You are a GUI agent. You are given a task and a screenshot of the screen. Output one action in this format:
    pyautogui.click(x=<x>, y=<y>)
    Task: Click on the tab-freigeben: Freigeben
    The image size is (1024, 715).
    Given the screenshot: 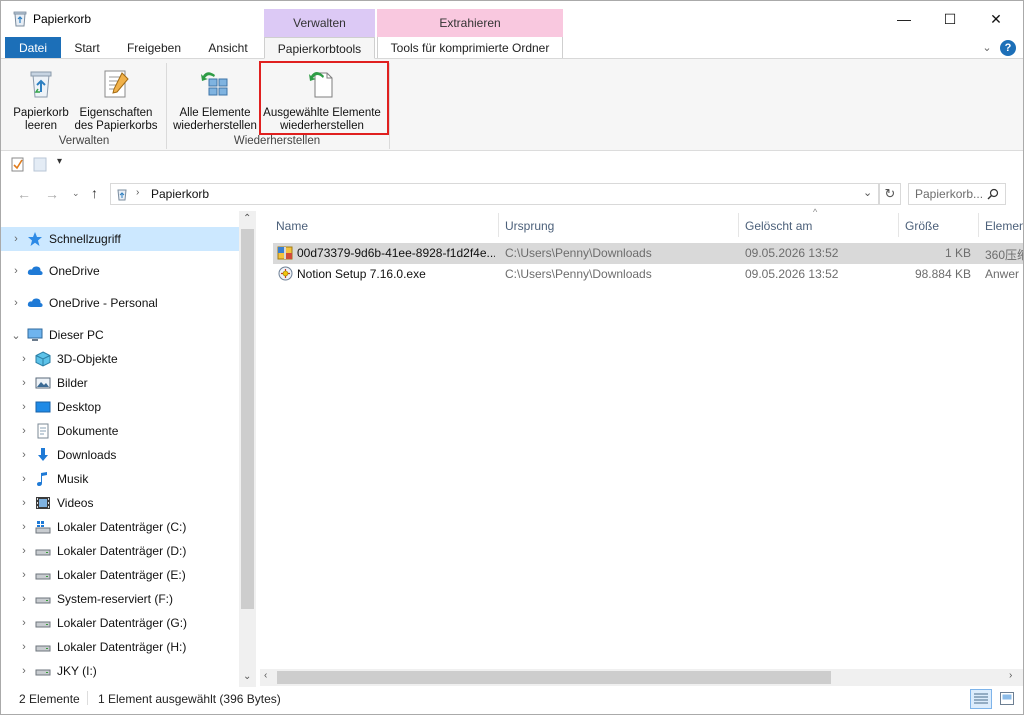 What is the action you would take?
    pyautogui.click(x=154, y=48)
    